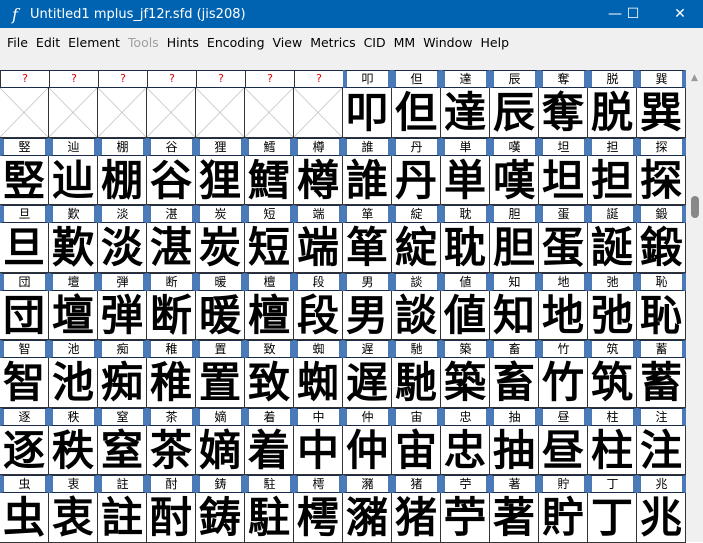 The width and height of the screenshot is (703, 543). Describe the element at coordinates (318, 180) in the screenshot. I see `glyph-cell: 樽` at that location.